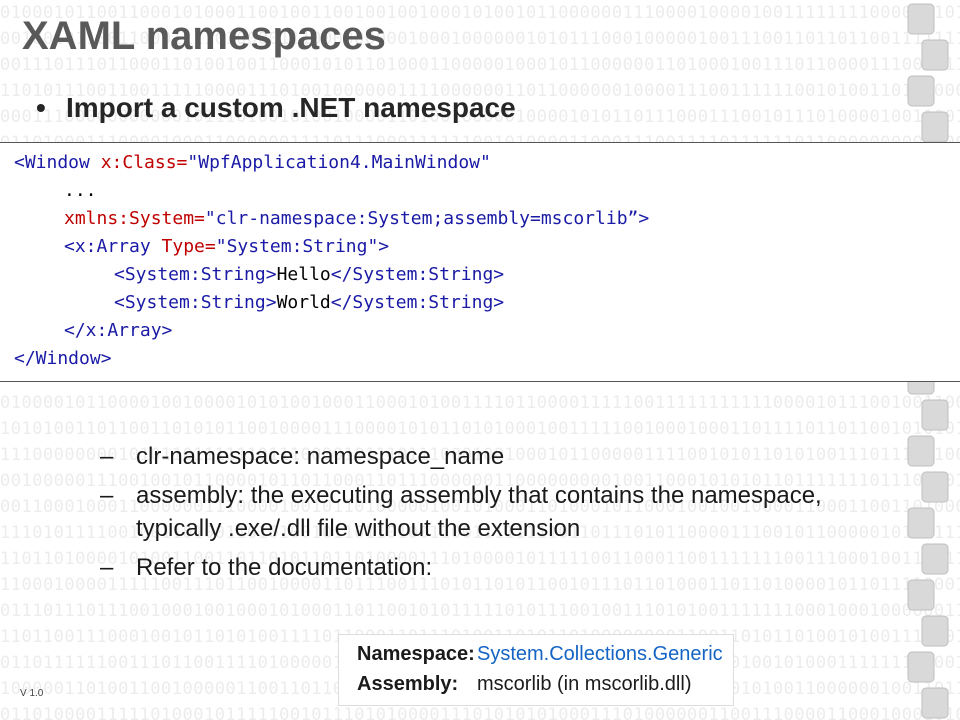 Image resolution: width=960 pixels, height=720 pixels. Describe the element at coordinates (309, 274) in the screenshot. I see `code-line-5: <System:String>Hello</System:String>` at that location.